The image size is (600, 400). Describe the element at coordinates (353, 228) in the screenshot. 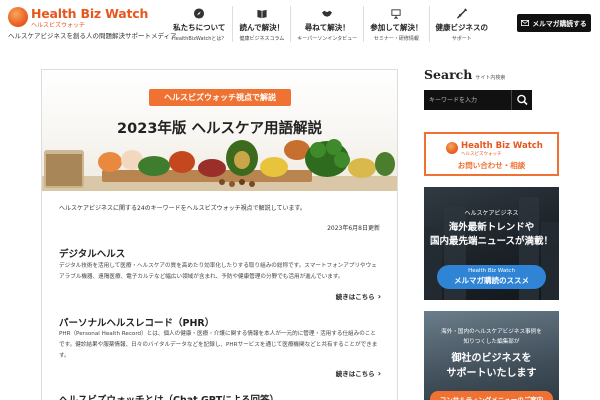

I see `article-date: 2023年6月8日更新` at that location.